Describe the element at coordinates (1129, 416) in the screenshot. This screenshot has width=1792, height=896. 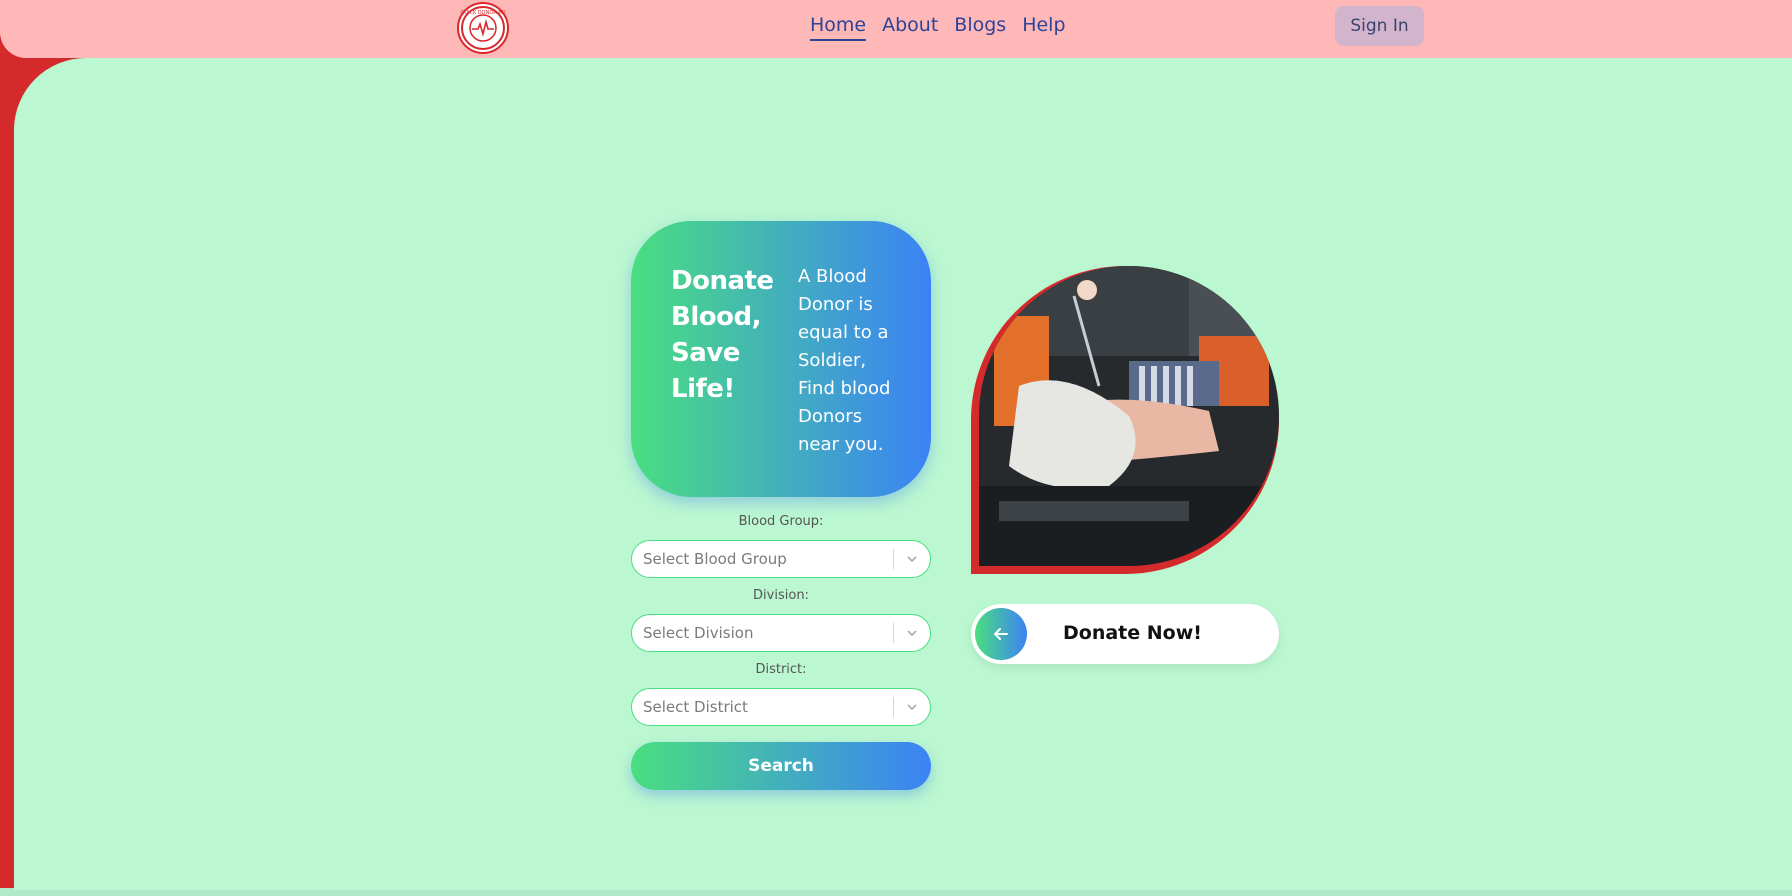
I see `blood-donation-photo` at that location.